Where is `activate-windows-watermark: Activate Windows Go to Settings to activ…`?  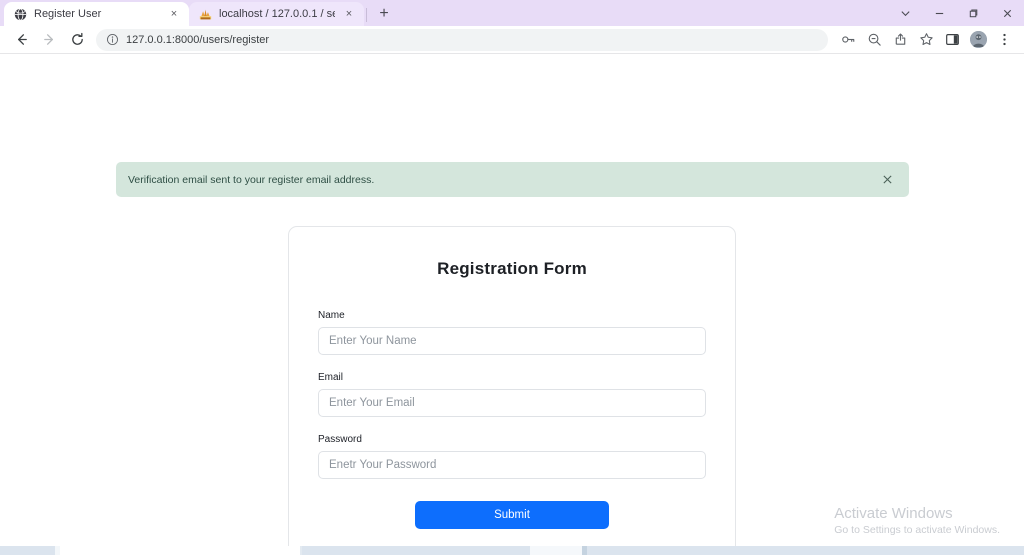 activate-windows-watermark: Activate Windows Go to Settings to activ… is located at coordinates (917, 521).